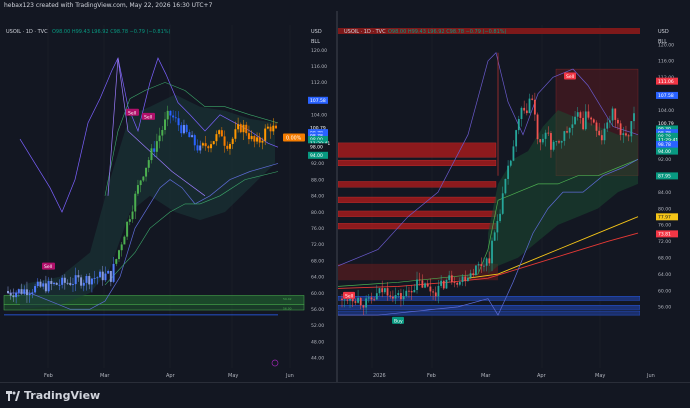  I want to click on right-price-tick: 72.00, so click(664, 242).